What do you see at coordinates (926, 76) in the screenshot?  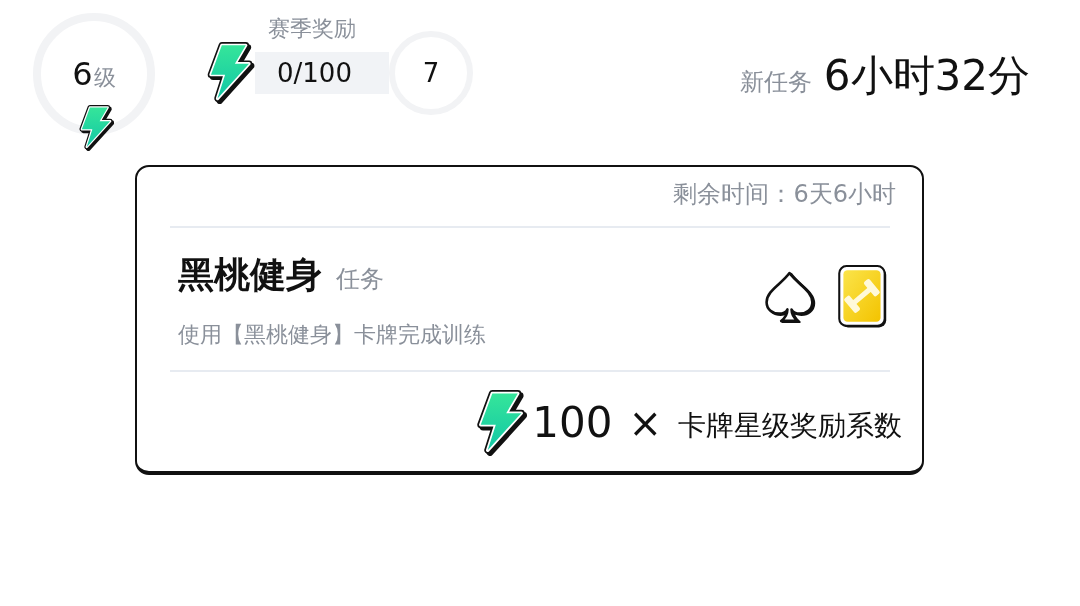 I see `new-task-countdown: 6小时32分` at bounding box center [926, 76].